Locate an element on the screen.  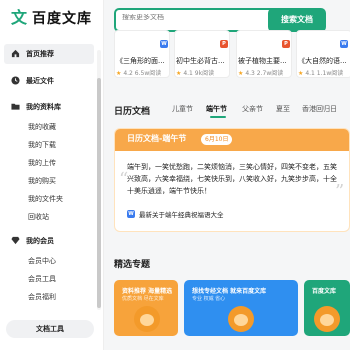
doc-meta: ★ 4.1 9k阅读 is located at coordinates (195, 72).